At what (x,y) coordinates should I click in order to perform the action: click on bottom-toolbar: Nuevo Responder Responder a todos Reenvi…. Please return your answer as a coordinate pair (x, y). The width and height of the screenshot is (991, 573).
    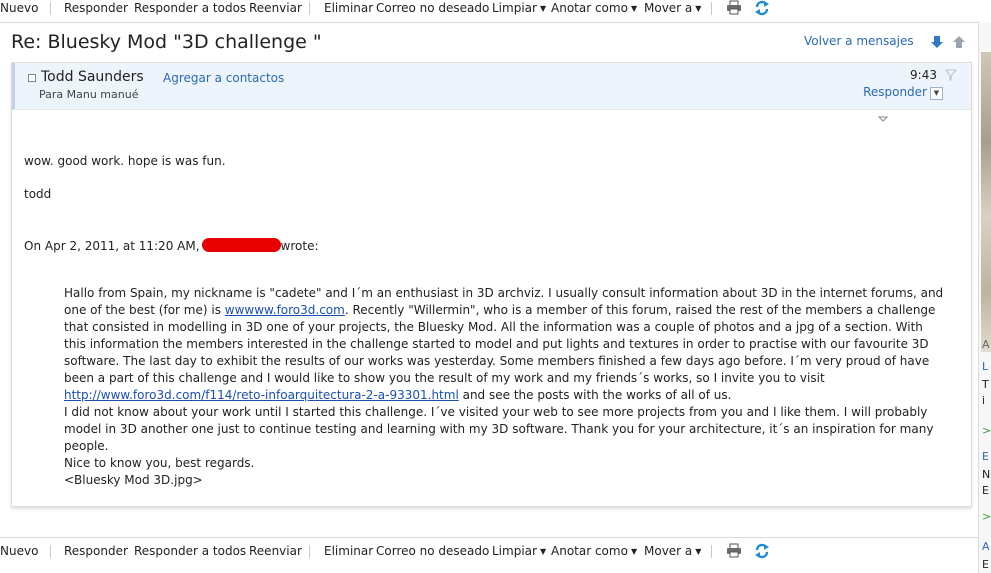
    Looking at the image, I should click on (489, 551).